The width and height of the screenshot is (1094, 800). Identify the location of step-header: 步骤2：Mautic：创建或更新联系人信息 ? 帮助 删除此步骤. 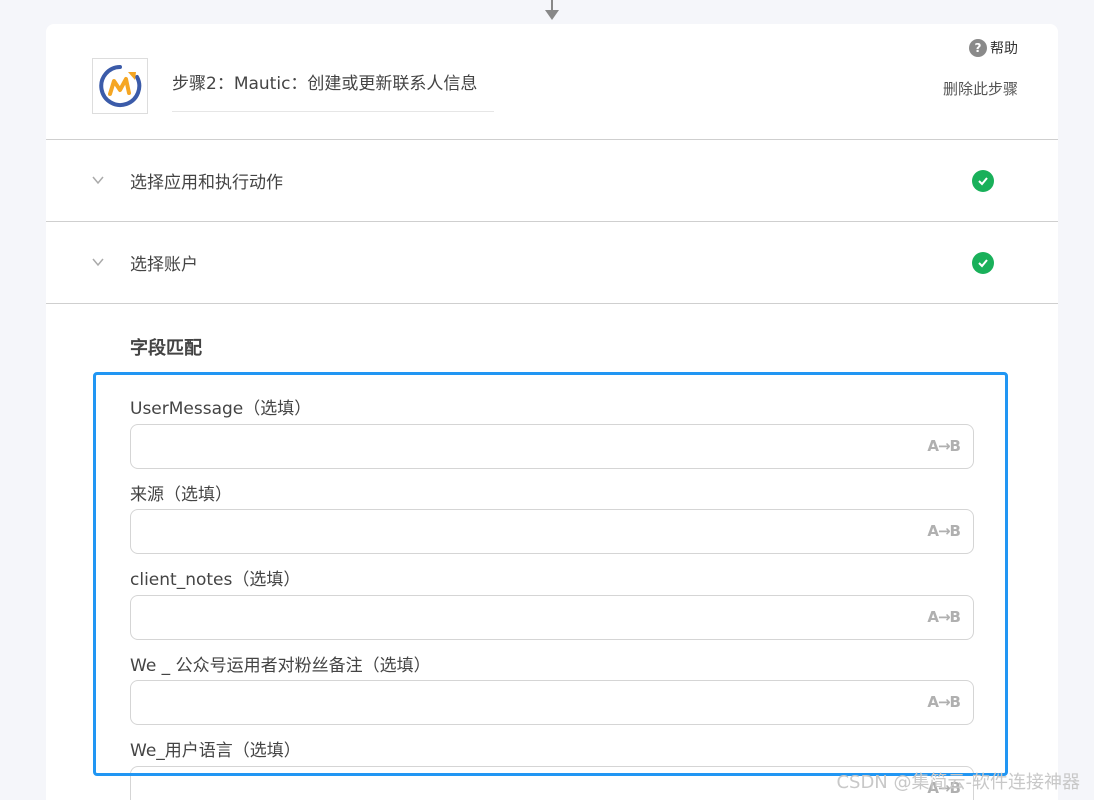
(552, 82).